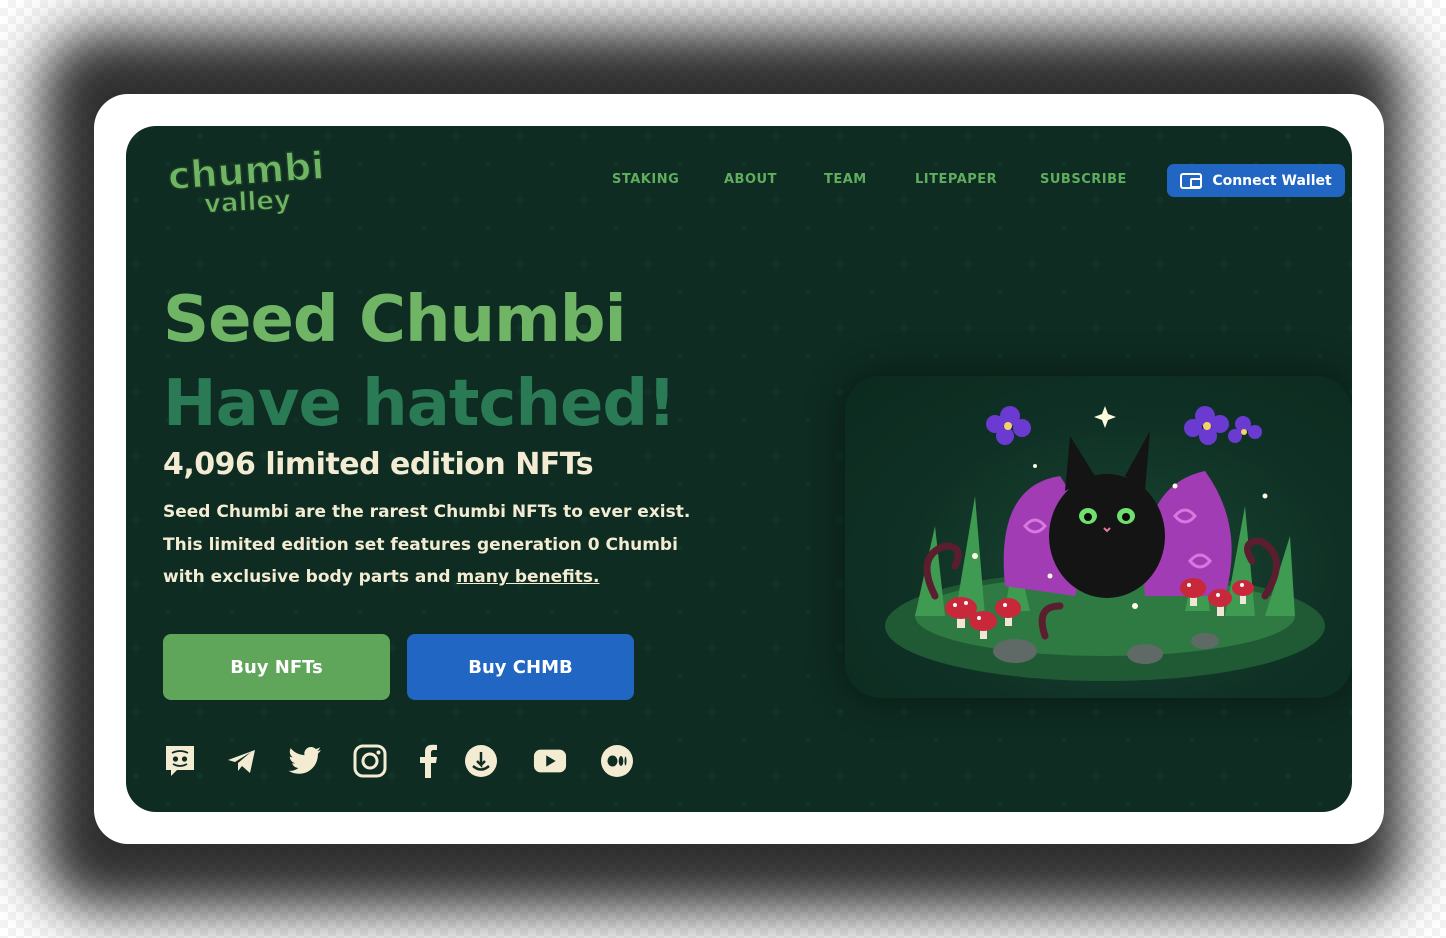  What do you see at coordinates (645, 179) in the screenshot?
I see `nav-staking: STAKING` at bounding box center [645, 179].